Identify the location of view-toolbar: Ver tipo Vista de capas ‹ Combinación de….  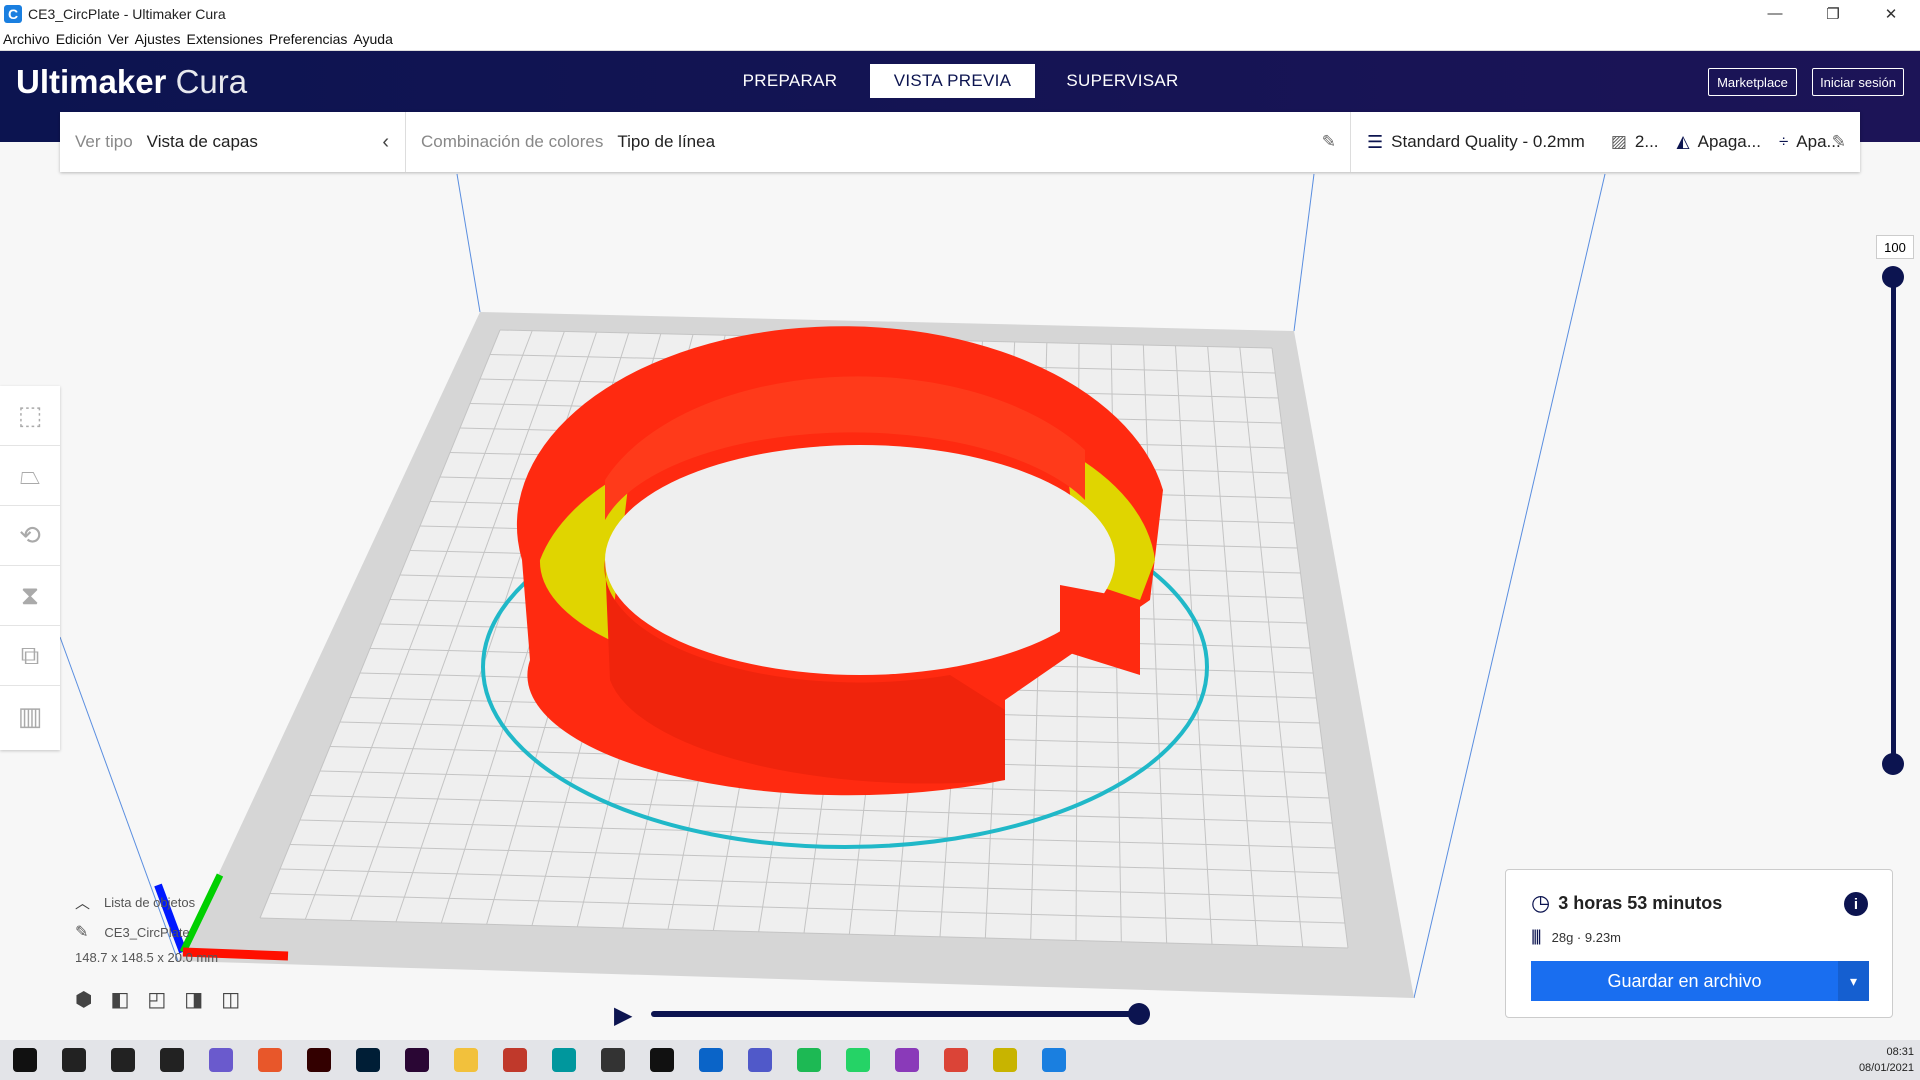
(960, 142).